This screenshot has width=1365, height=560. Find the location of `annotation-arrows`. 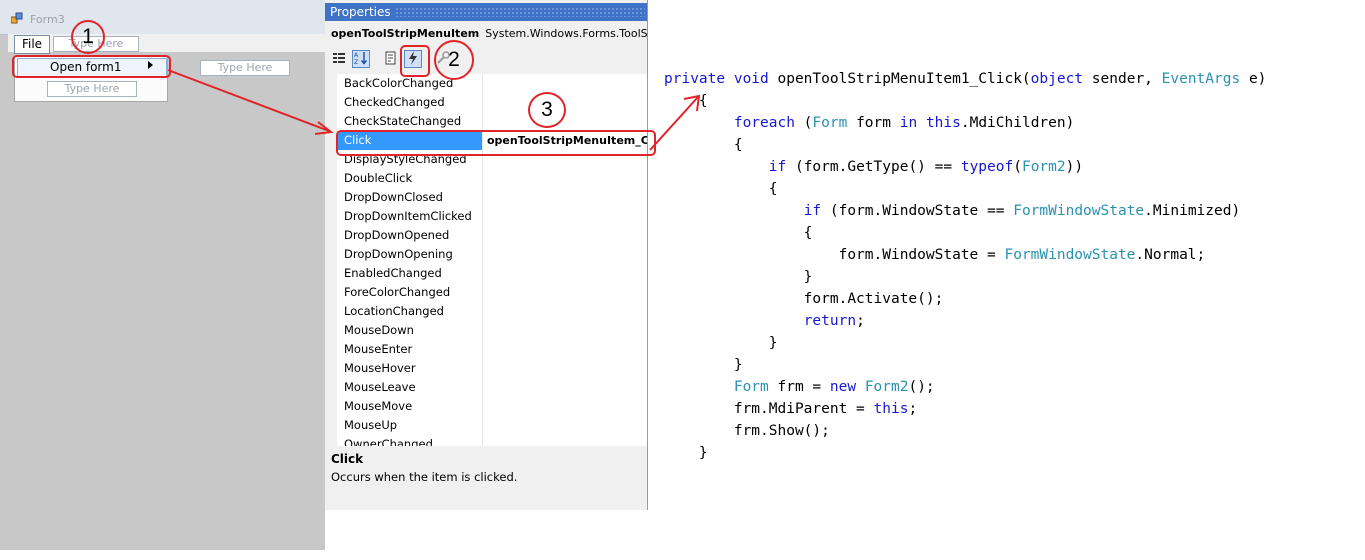

annotation-arrows is located at coordinates (434, 110).